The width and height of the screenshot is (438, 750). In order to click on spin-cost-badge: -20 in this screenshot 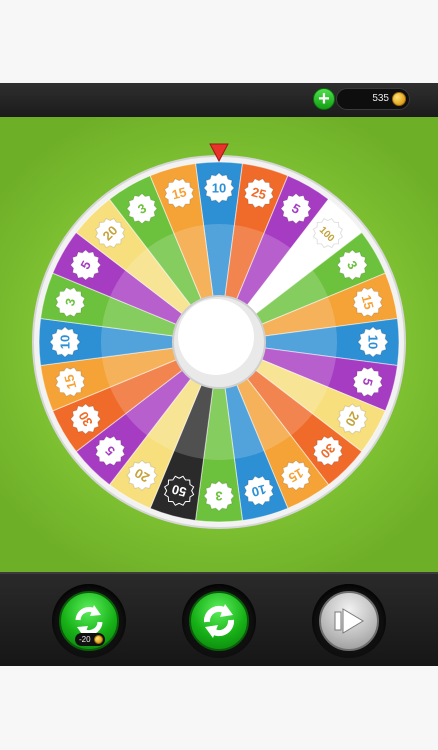, I will do `click(90, 639)`.